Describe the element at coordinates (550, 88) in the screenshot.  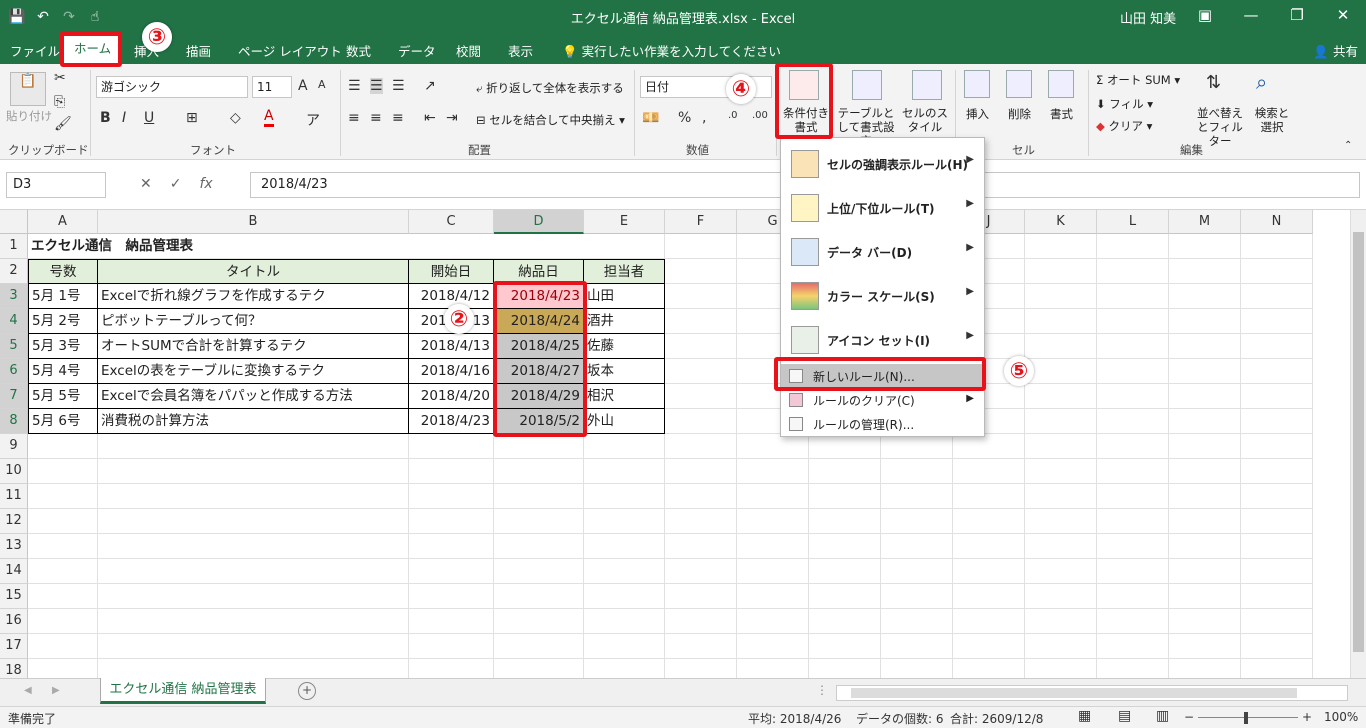
I see `wrap-text-button: ⤶ 折り返して全体を表示する` at that location.